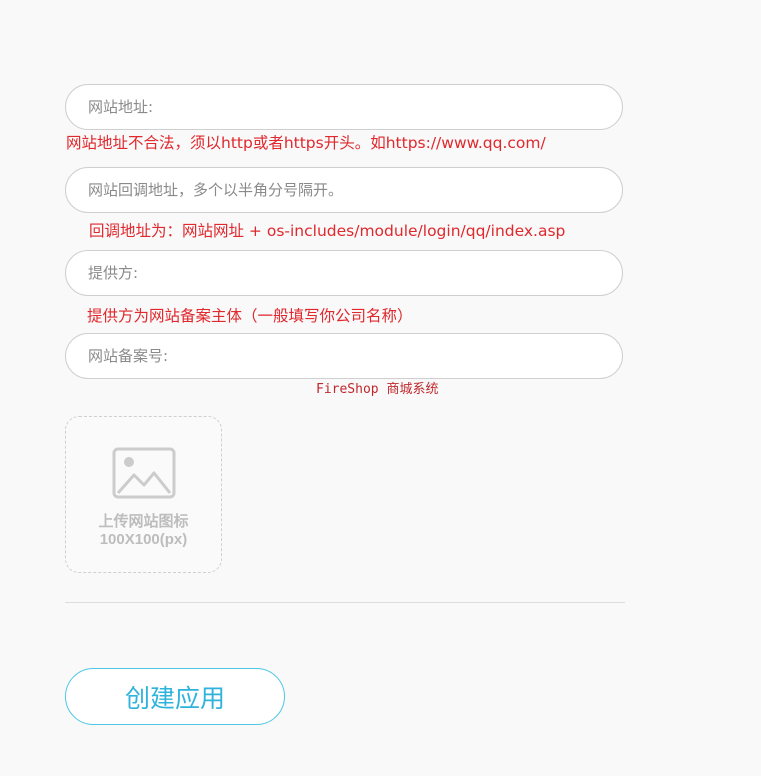  I want to click on upload-label: 上传网站图标, so click(143, 521).